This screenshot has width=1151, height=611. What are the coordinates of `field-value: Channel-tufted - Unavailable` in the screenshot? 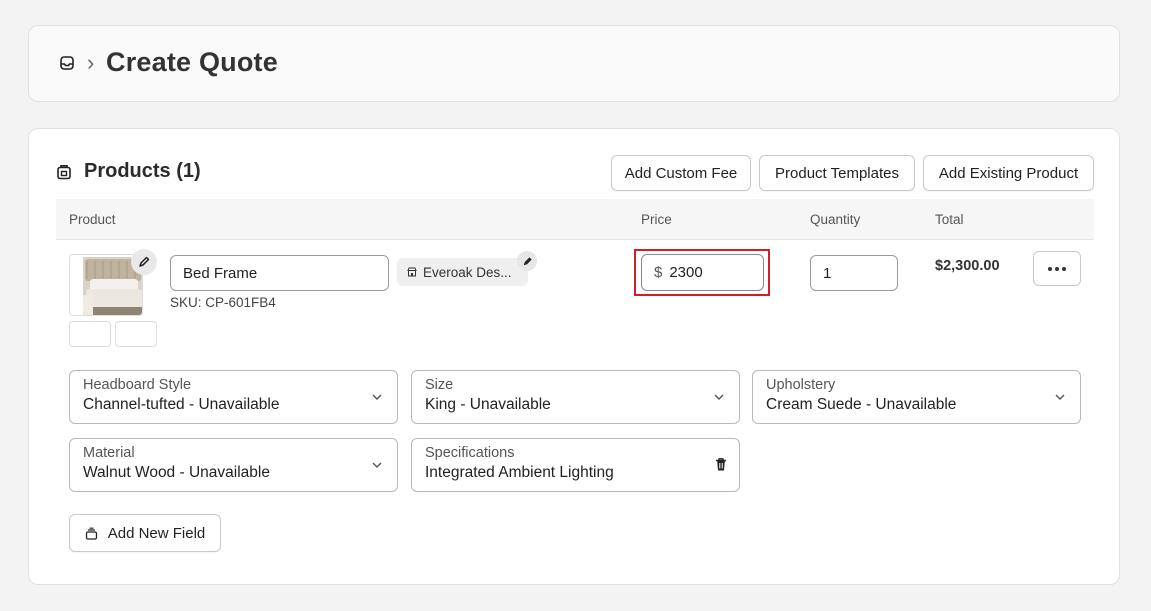 It's located at (181, 404).